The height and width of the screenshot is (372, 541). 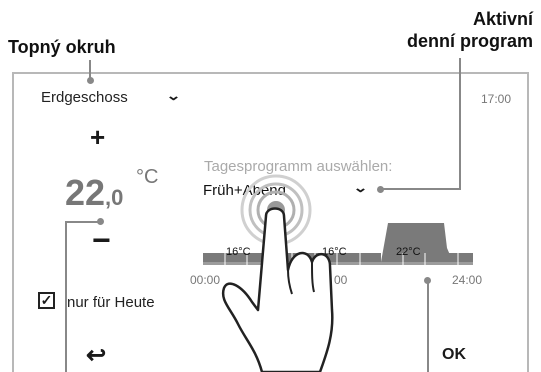 What do you see at coordinates (467, 280) in the screenshot?
I see `timeline-tick-label: 24:00` at bounding box center [467, 280].